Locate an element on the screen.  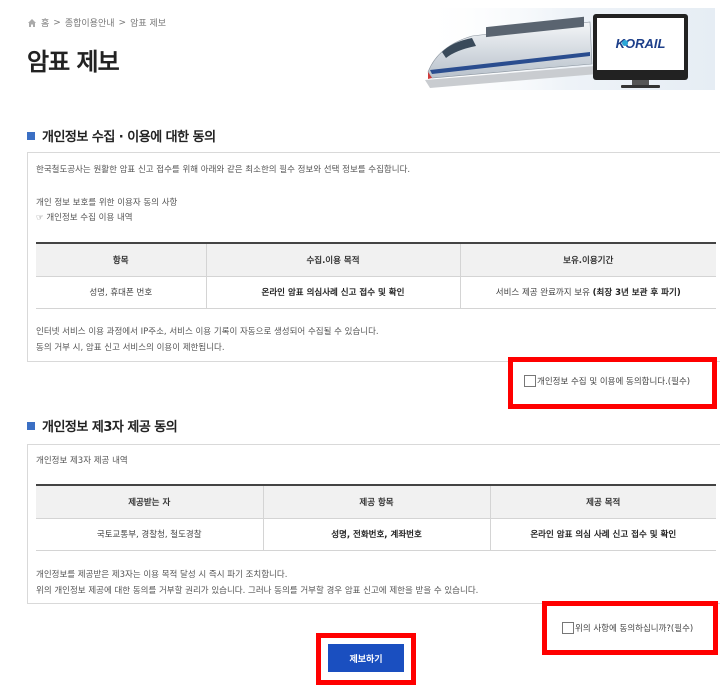
section-title-text: 개인정보 제3자 제공 동의 is located at coordinates (110, 427).